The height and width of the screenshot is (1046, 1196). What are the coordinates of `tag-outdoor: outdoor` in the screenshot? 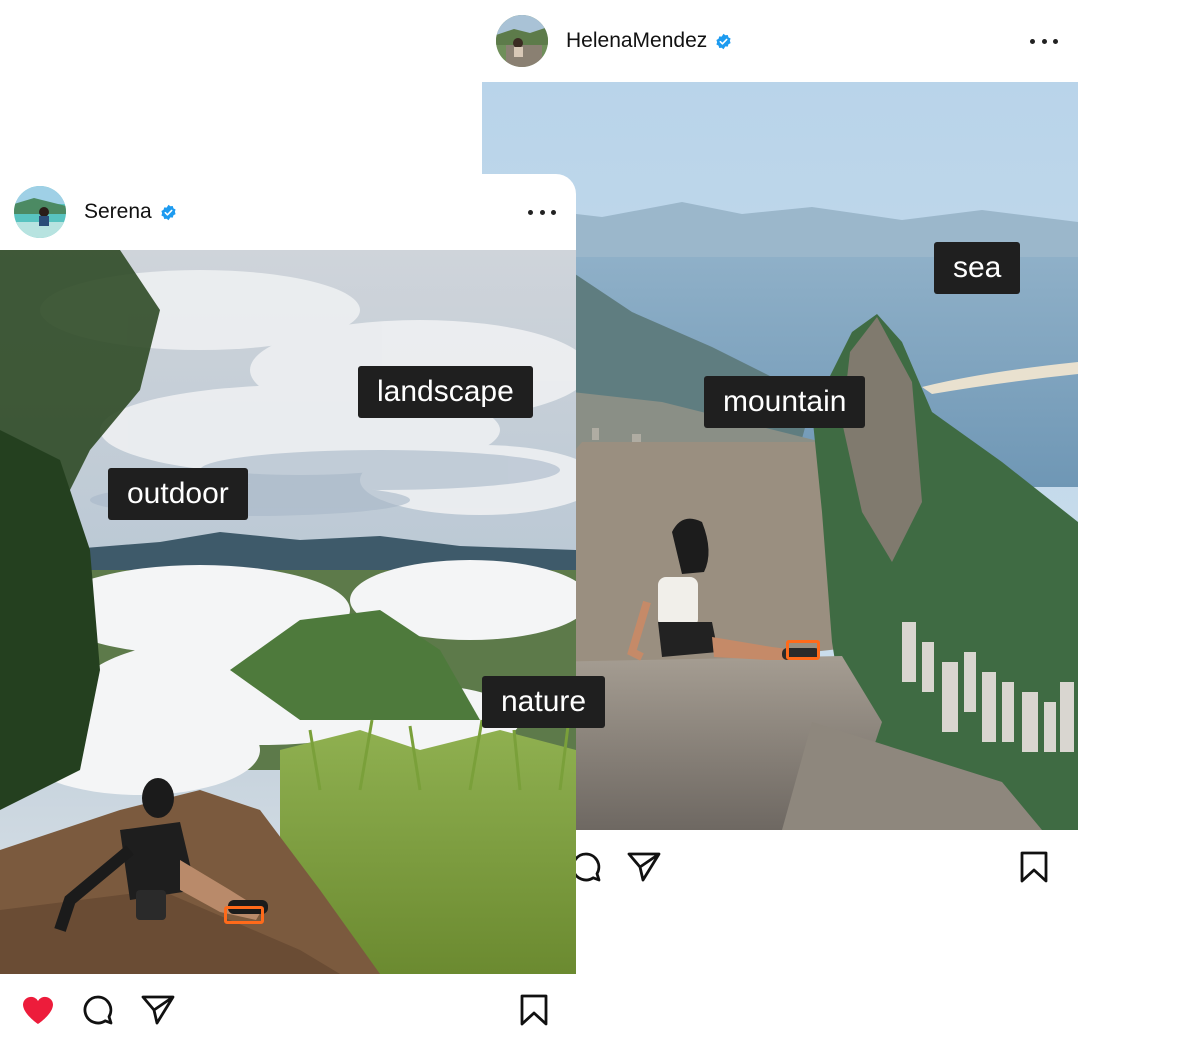 It's located at (178, 494).